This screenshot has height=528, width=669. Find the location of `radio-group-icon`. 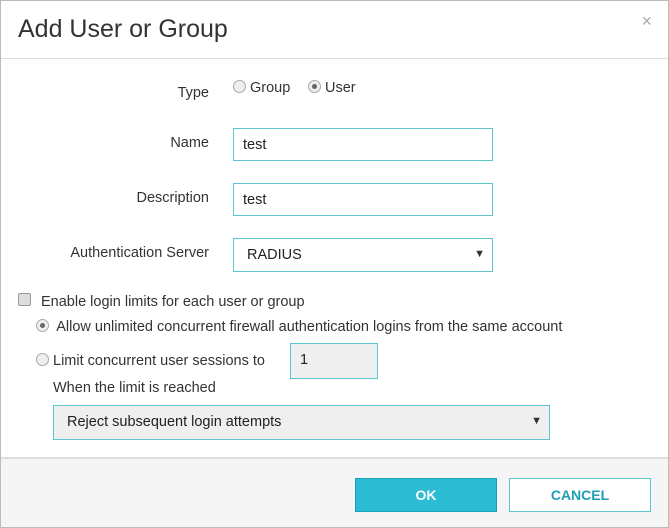

radio-group-icon is located at coordinates (239, 86).